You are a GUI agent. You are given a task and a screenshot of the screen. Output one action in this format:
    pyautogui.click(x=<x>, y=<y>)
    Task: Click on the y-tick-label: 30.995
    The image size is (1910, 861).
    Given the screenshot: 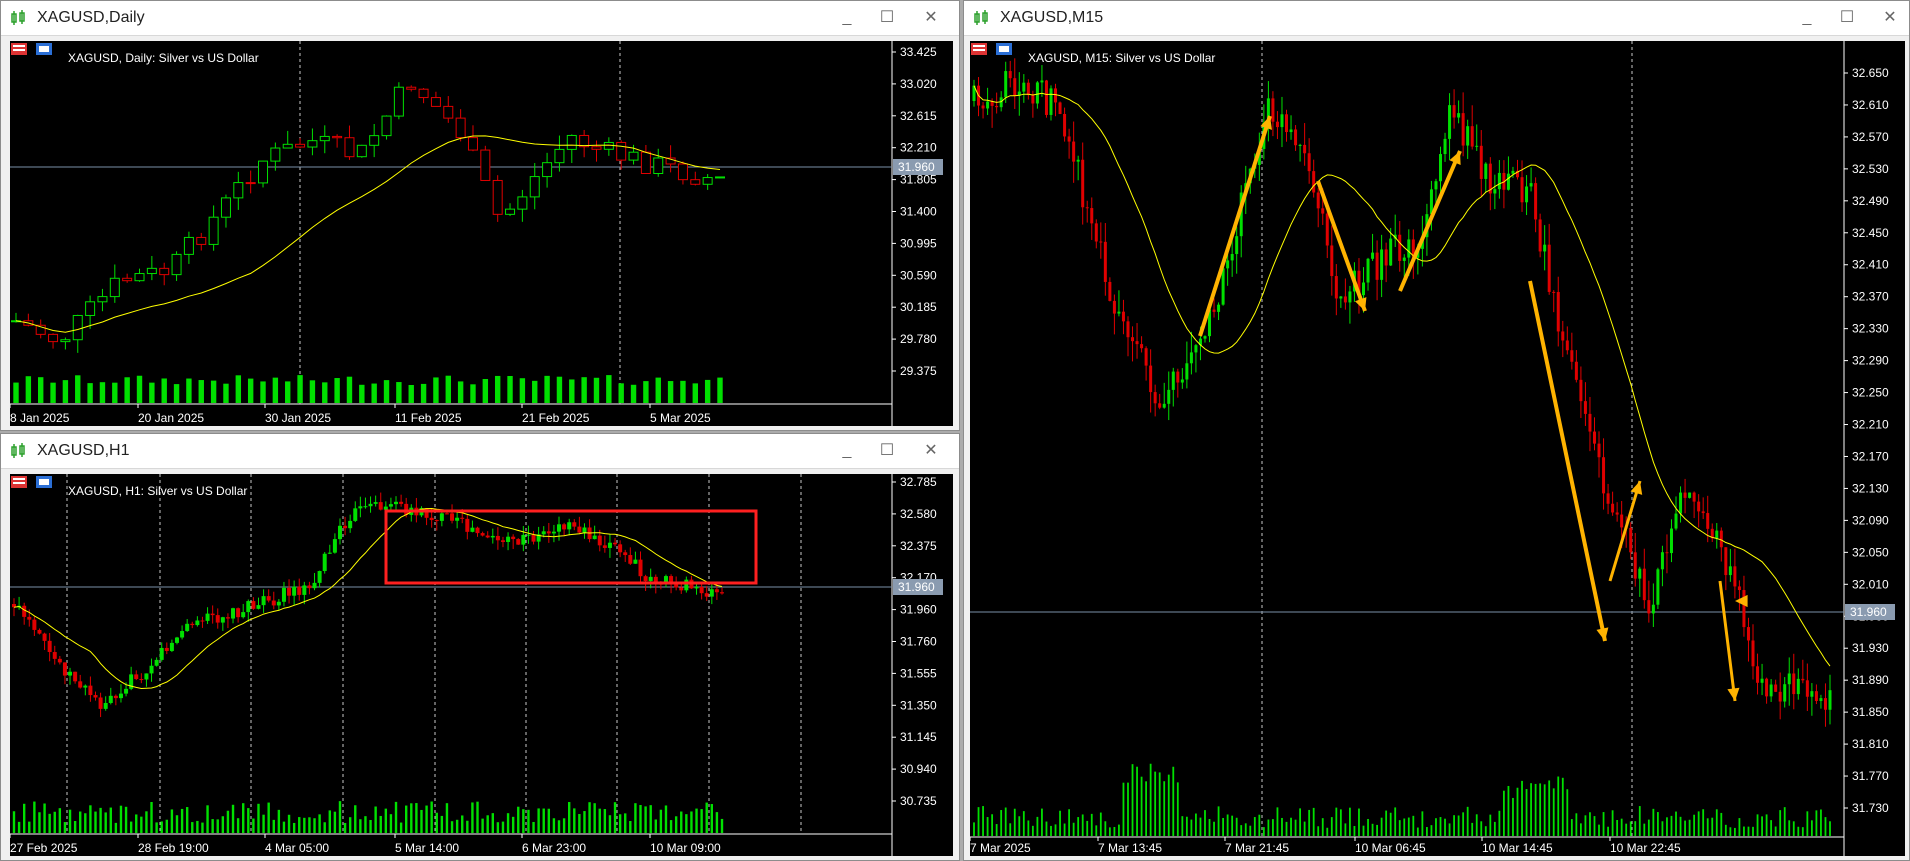 What is the action you would take?
    pyautogui.click(x=918, y=243)
    